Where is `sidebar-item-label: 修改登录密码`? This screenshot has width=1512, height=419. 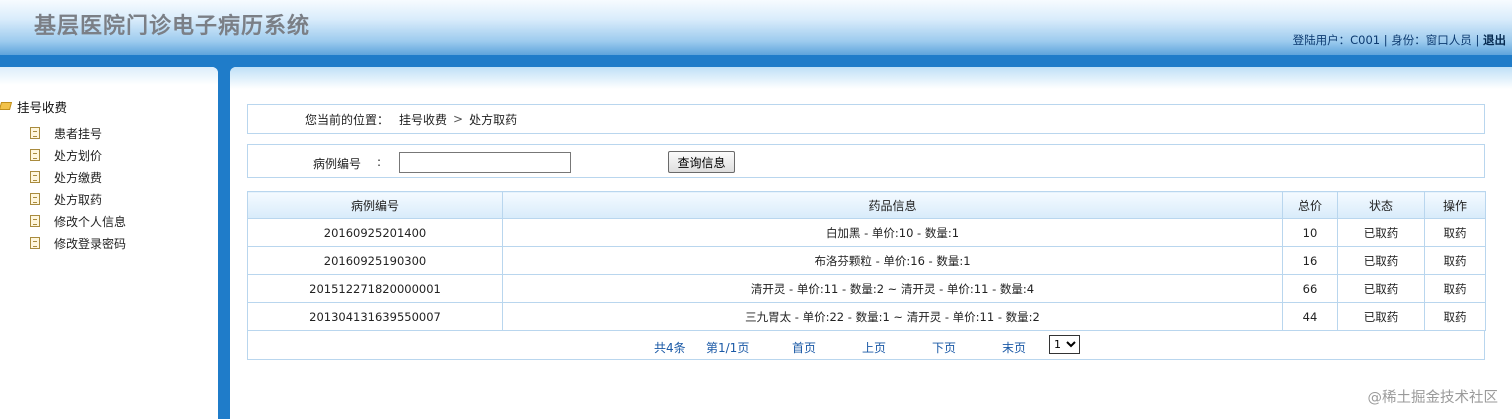 sidebar-item-label: 修改登录密码 is located at coordinates (90, 243).